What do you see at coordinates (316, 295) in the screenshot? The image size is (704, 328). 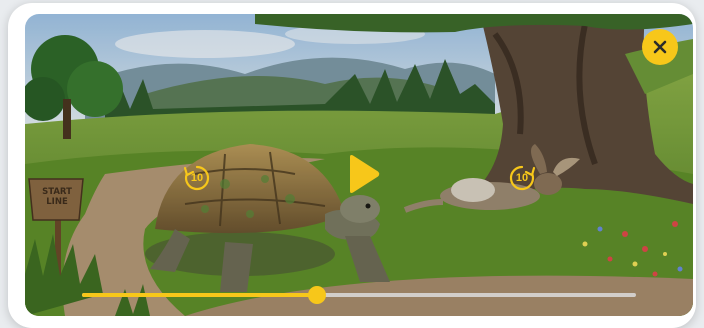 I see `seek-bar-thumb` at bounding box center [316, 295].